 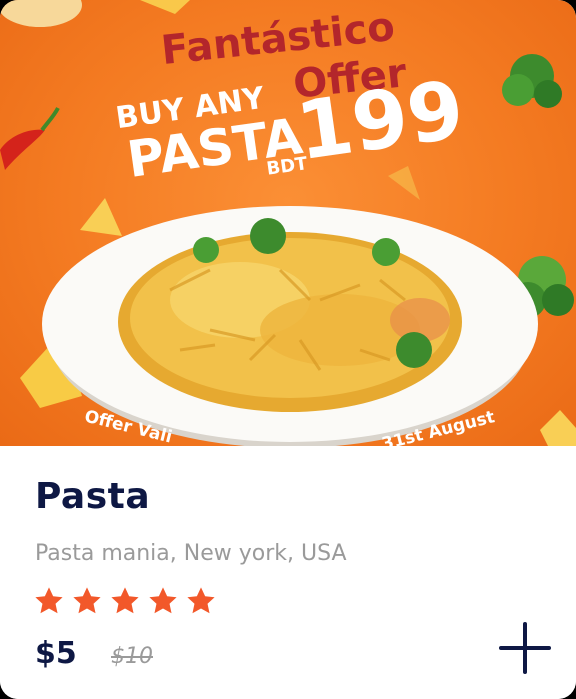 What do you see at coordinates (132, 656) in the screenshot?
I see `original-price: $10` at bounding box center [132, 656].